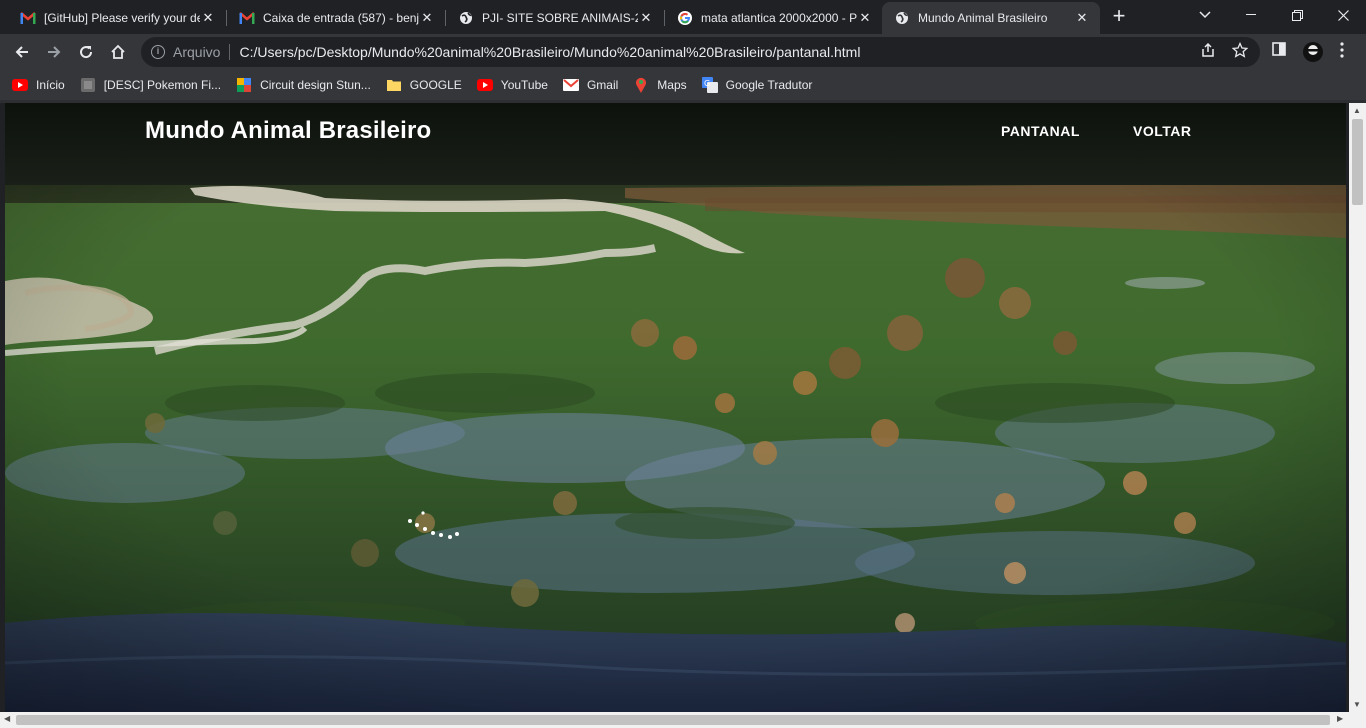  Describe the element at coordinates (230, 52) in the screenshot. I see `omnibox-separator` at that location.